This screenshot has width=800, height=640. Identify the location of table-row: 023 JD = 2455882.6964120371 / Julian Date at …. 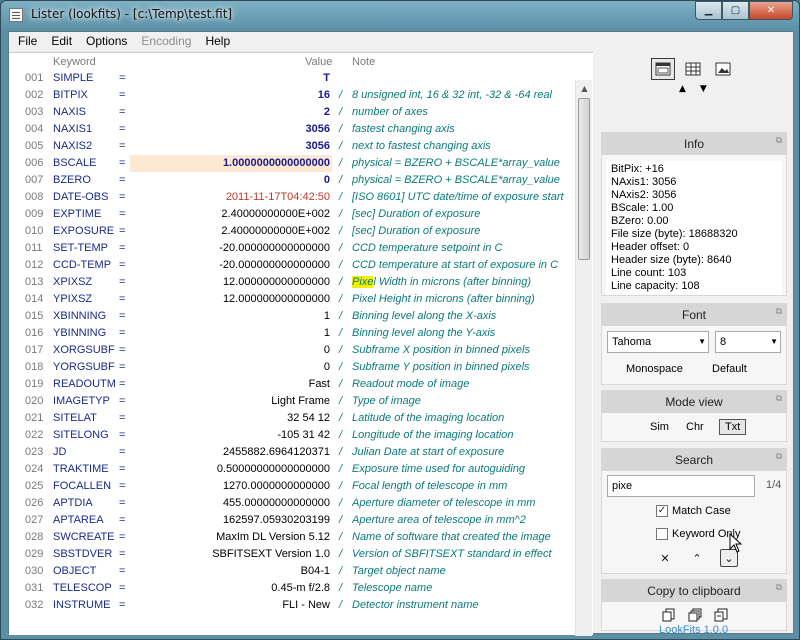
(292, 452).